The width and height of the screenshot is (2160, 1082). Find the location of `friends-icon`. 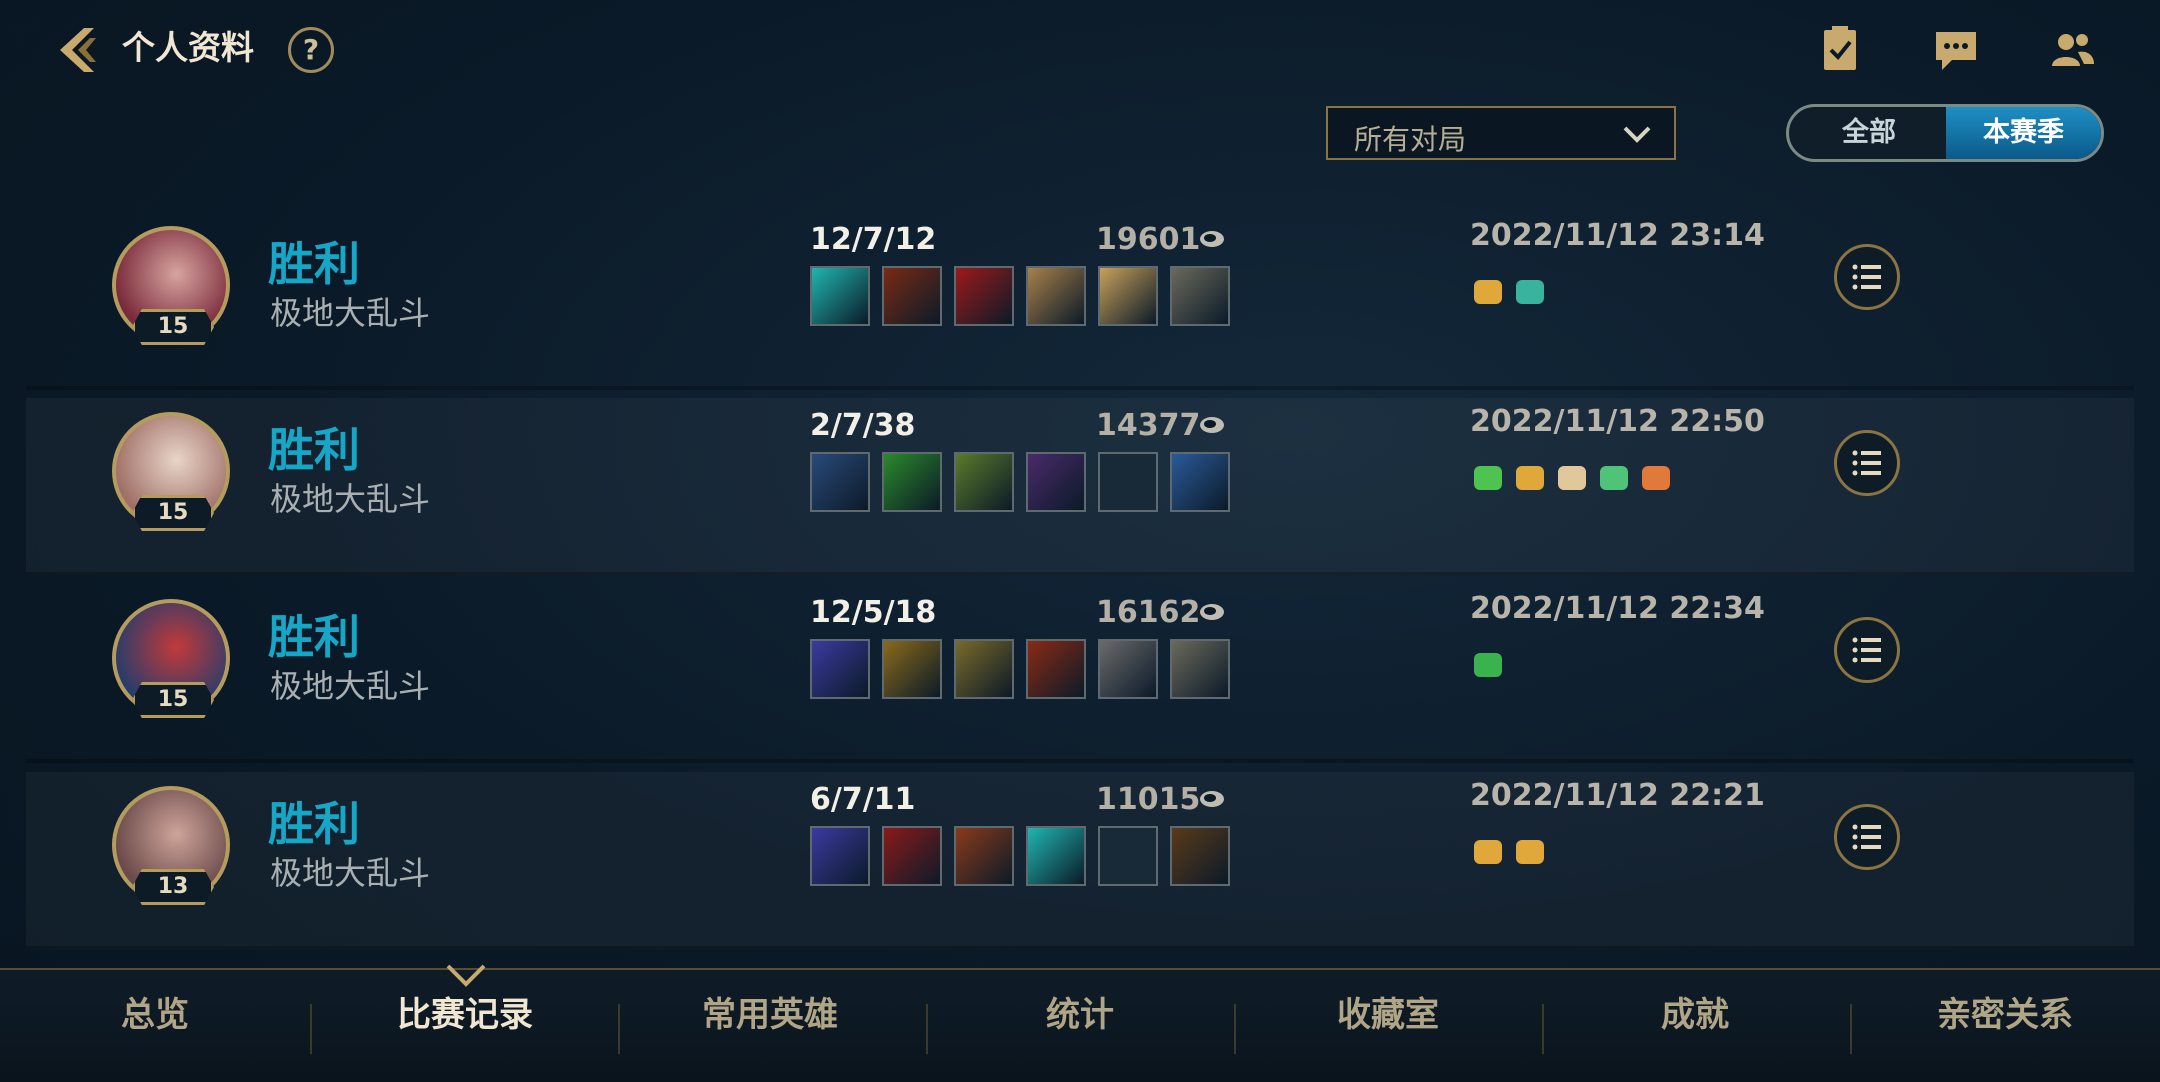

friends-icon is located at coordinates (2073, 50).